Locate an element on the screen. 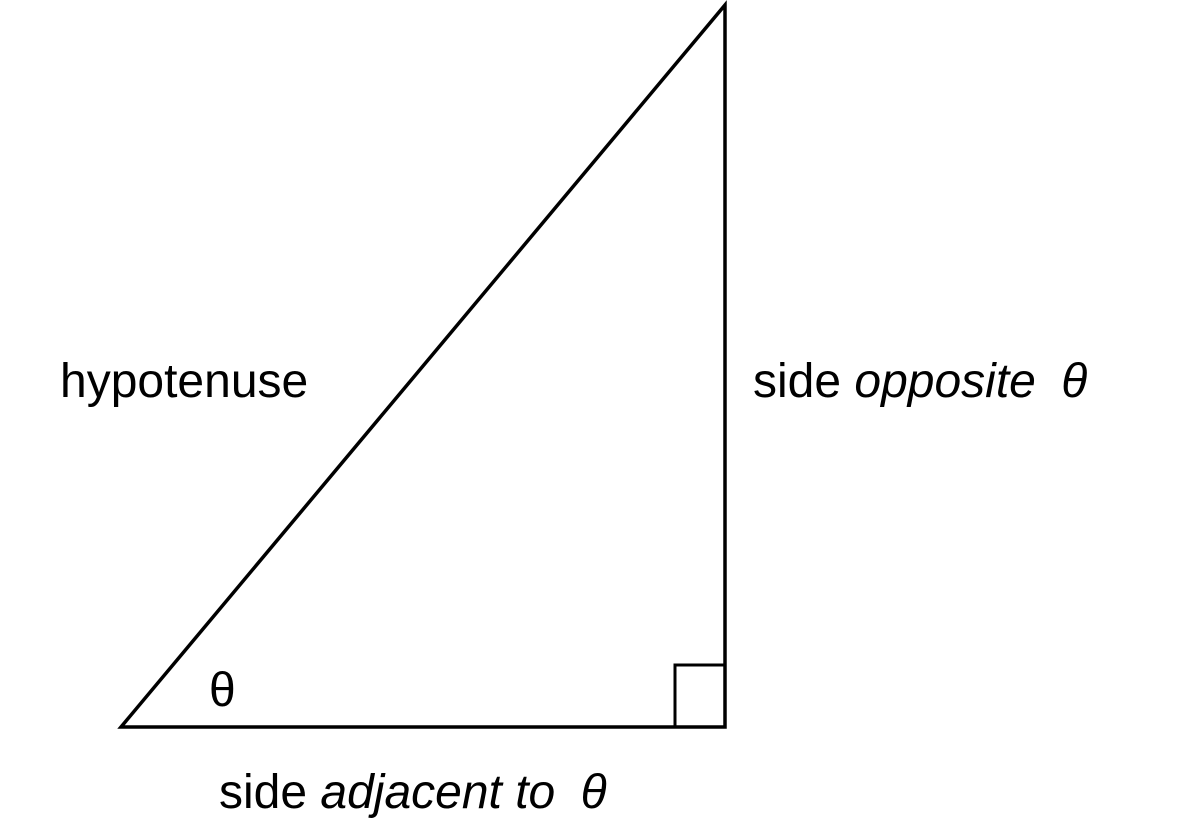 This screenshot has height=839, width=1197. right-angle-marker is located at coordinates (699, 695).